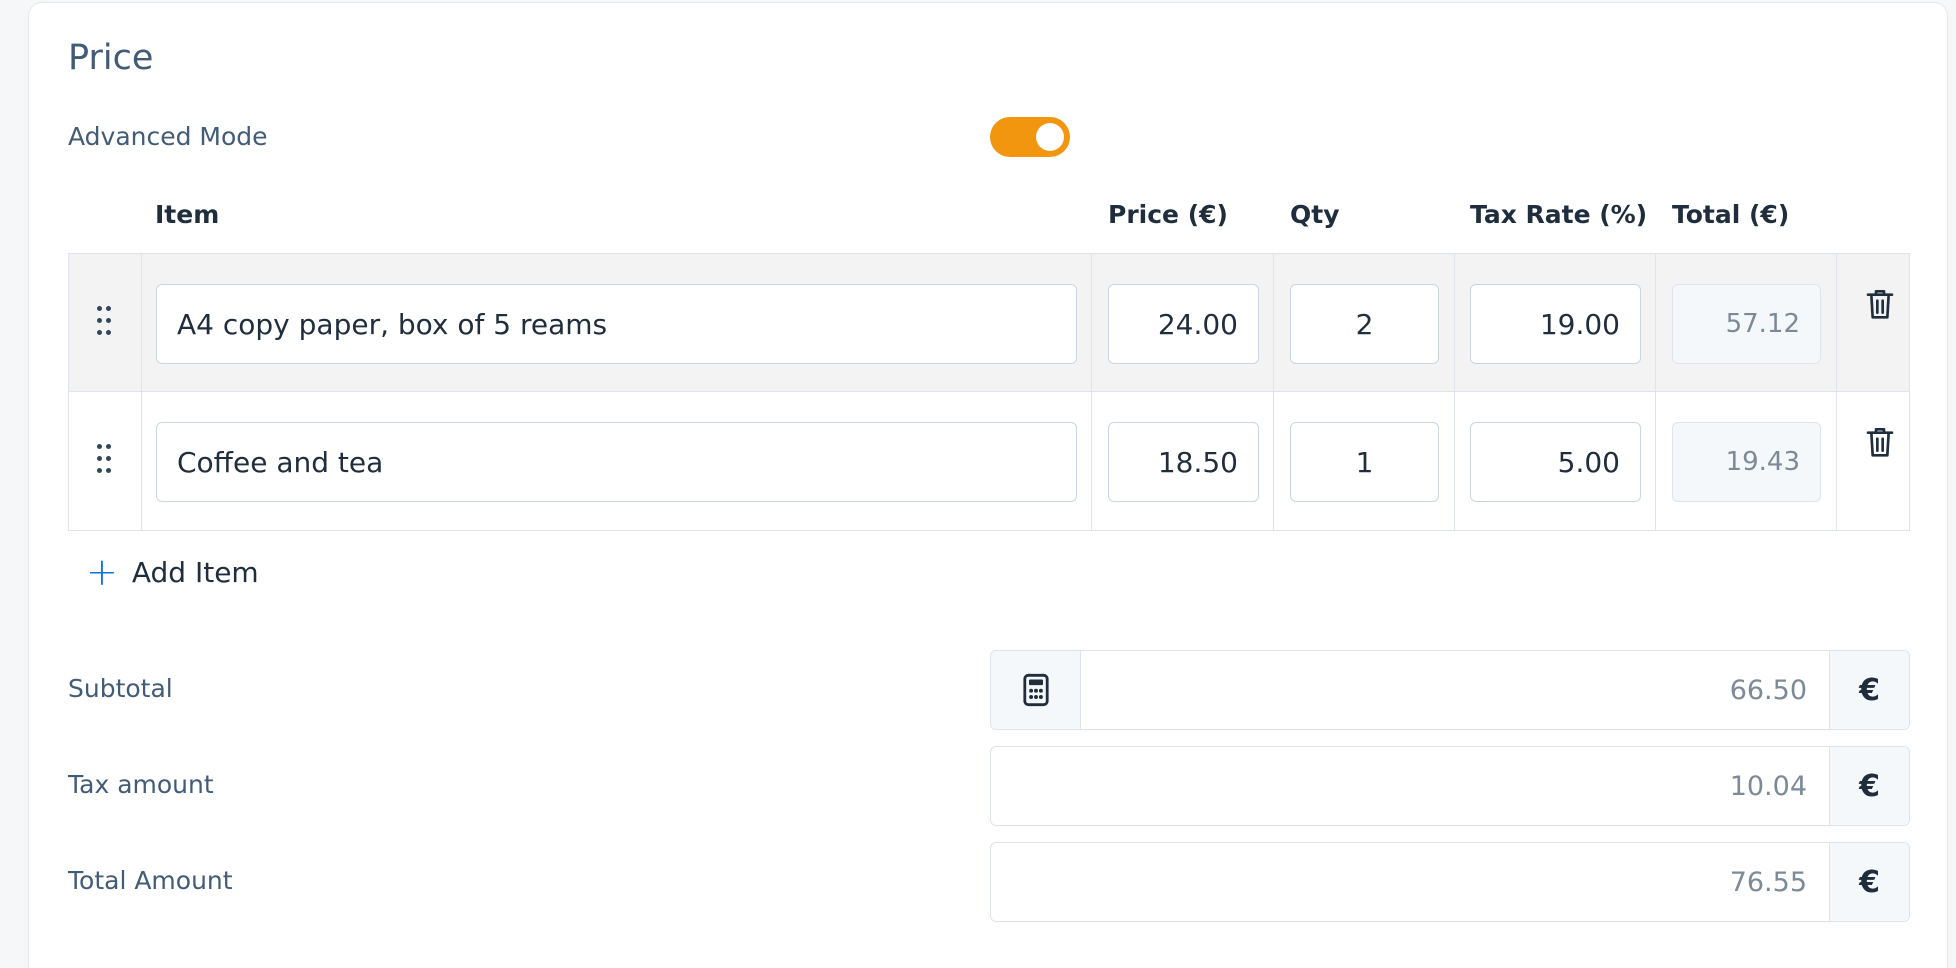  What do you see at coordinates (1364, 324) in the screenshot?
I see `qty-input: 2` at bounding box center [1364, 324].